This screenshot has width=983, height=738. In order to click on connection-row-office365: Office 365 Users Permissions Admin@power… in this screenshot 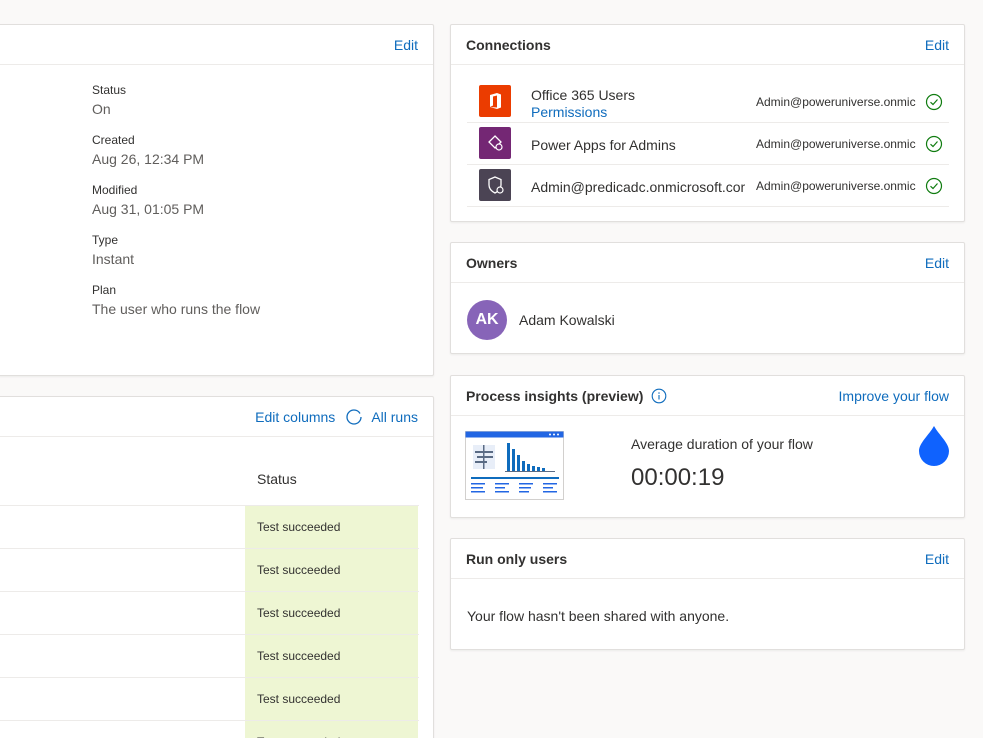, I will do `click(708, 102)`.